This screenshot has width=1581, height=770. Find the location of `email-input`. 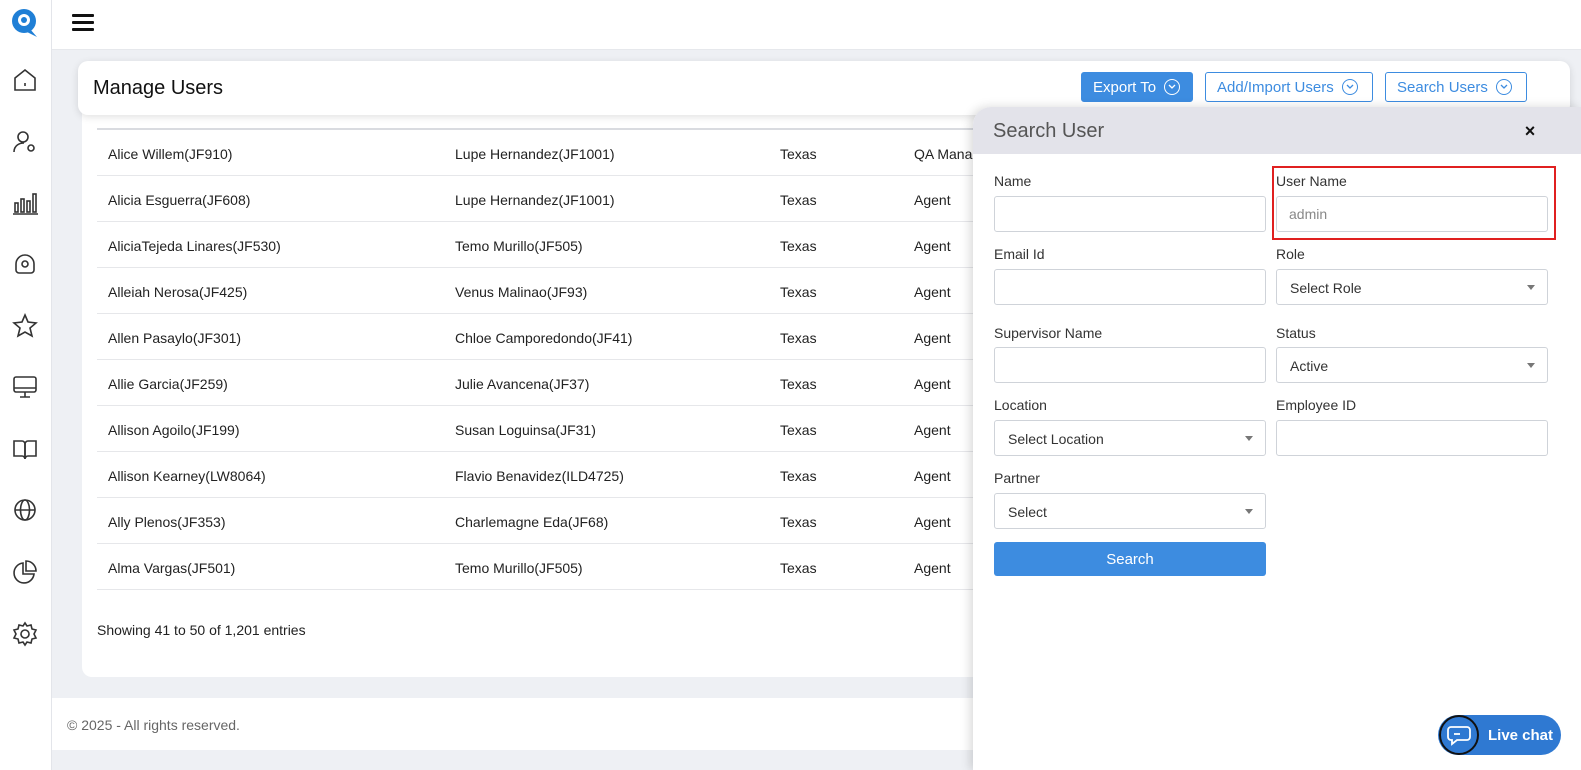

email-input is located at coordinates (1130, 287).